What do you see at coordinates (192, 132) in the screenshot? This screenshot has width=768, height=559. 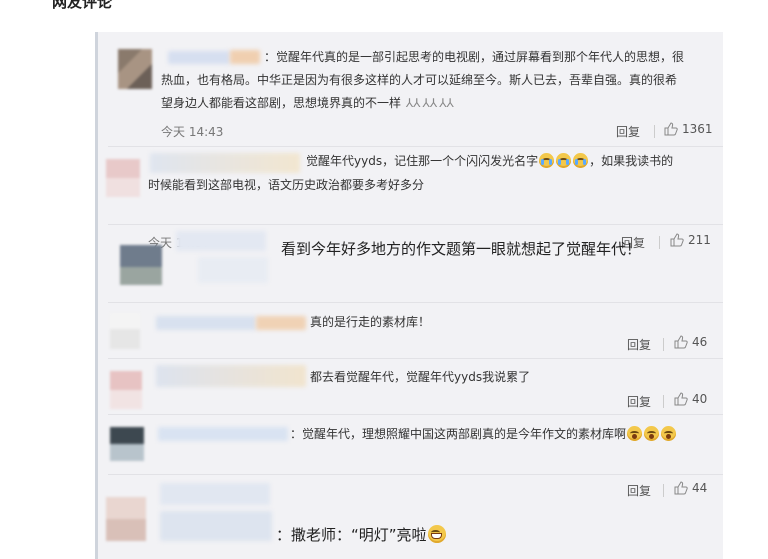 I see `comment-time: 今天 14:43` at bounding box center [192, 132].